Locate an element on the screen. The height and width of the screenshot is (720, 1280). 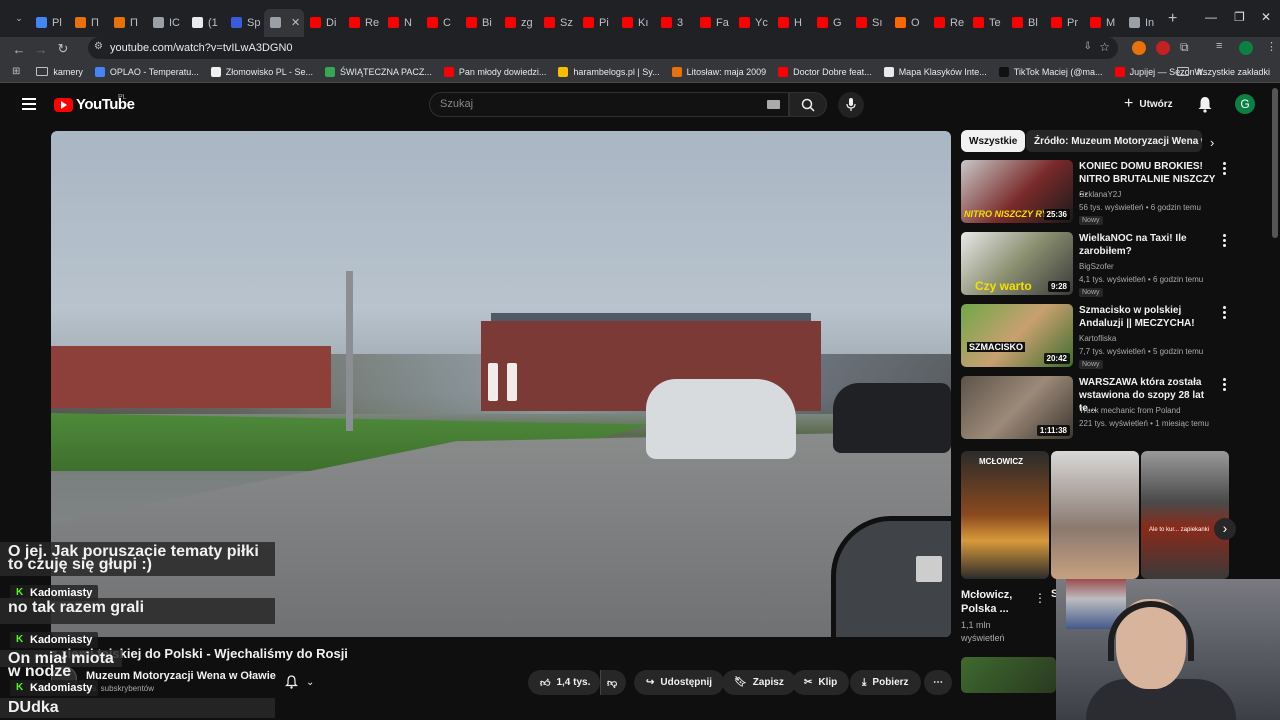
video-thumbnail: Czy warto 9:28 is located at coordinates (1017, 263).